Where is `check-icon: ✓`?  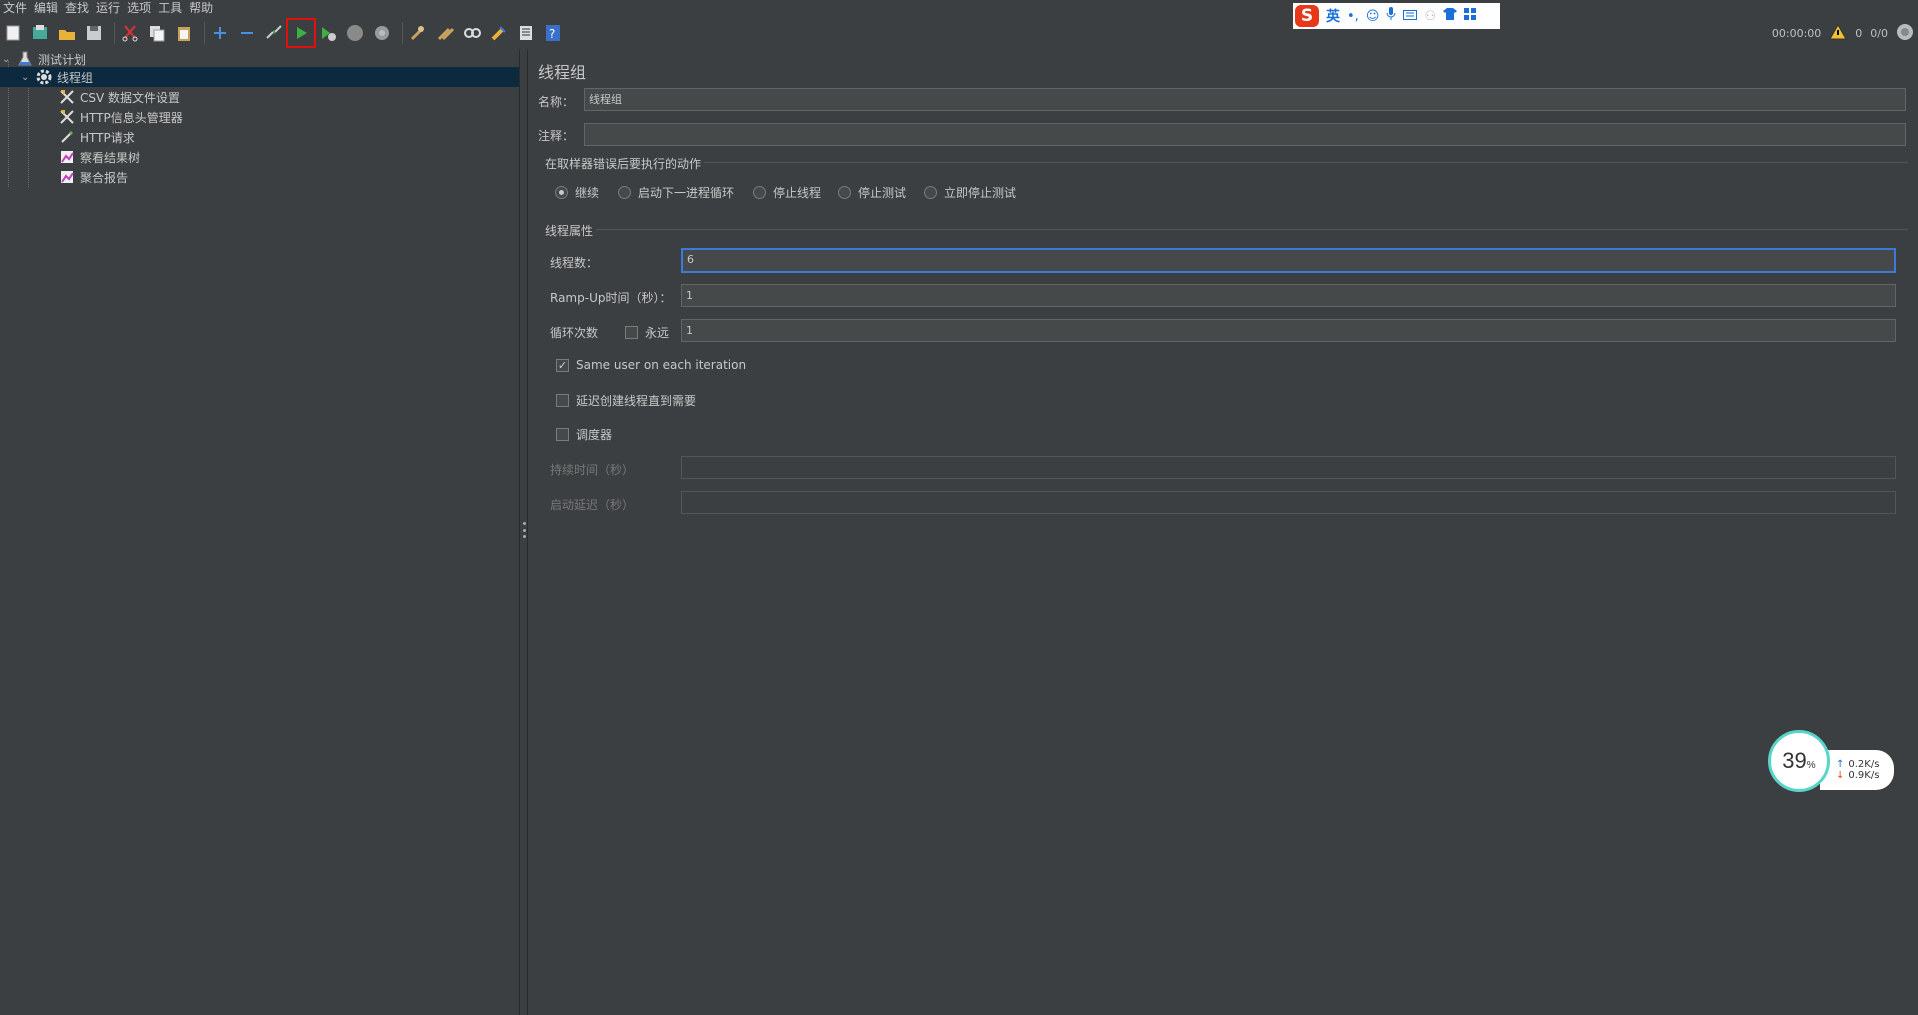
check-icon: ✓ is located at coordinates (562, 365).